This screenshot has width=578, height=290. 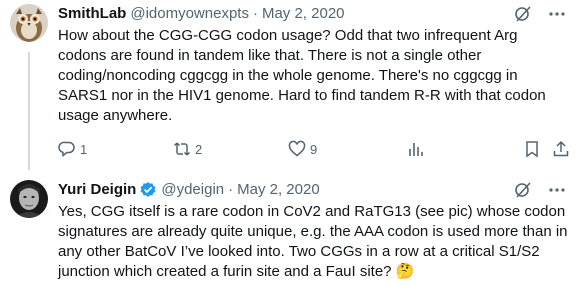 I want to click on bookmark-button, so click(x=532, y=149).